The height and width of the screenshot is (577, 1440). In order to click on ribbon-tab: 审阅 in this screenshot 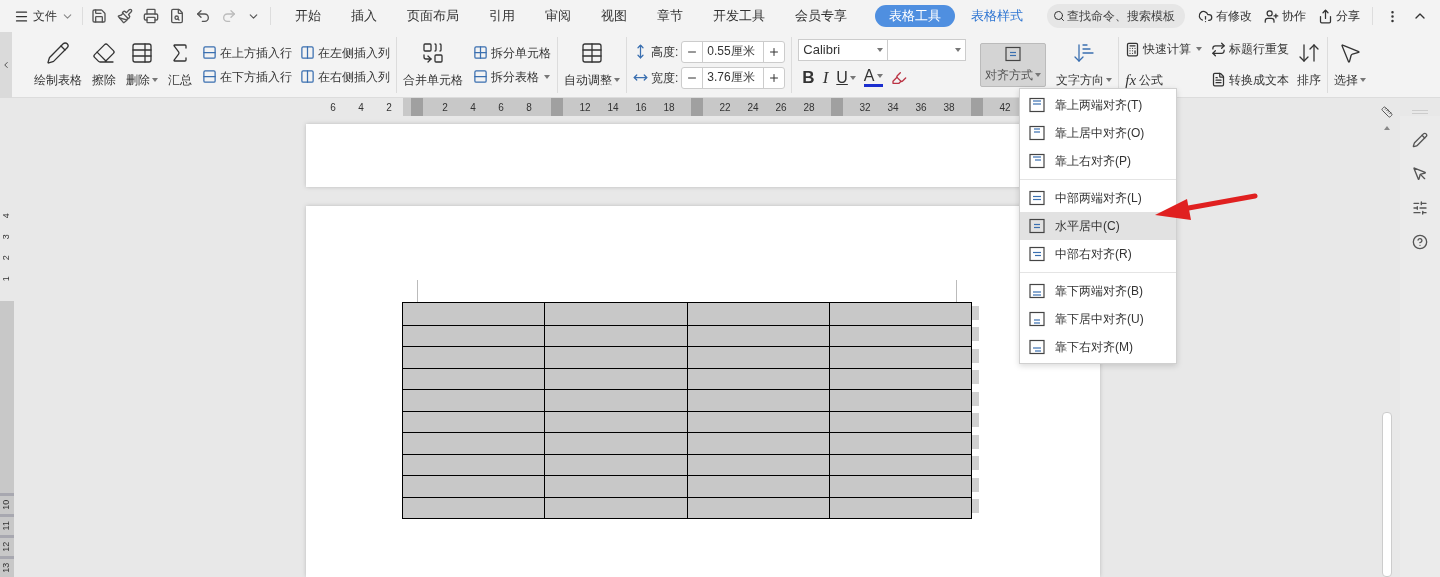, I will do `click(558, 16)`.